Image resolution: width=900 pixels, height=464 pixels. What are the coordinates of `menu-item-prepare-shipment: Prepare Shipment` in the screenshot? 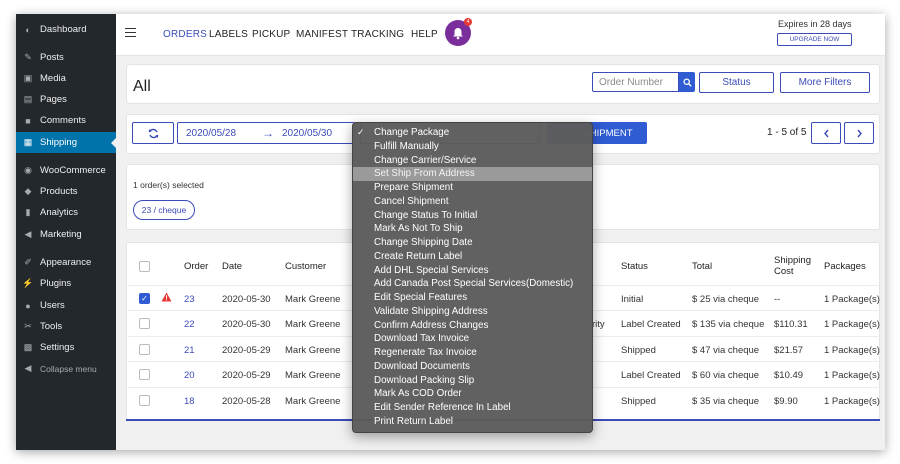 It's located at (472, 188).